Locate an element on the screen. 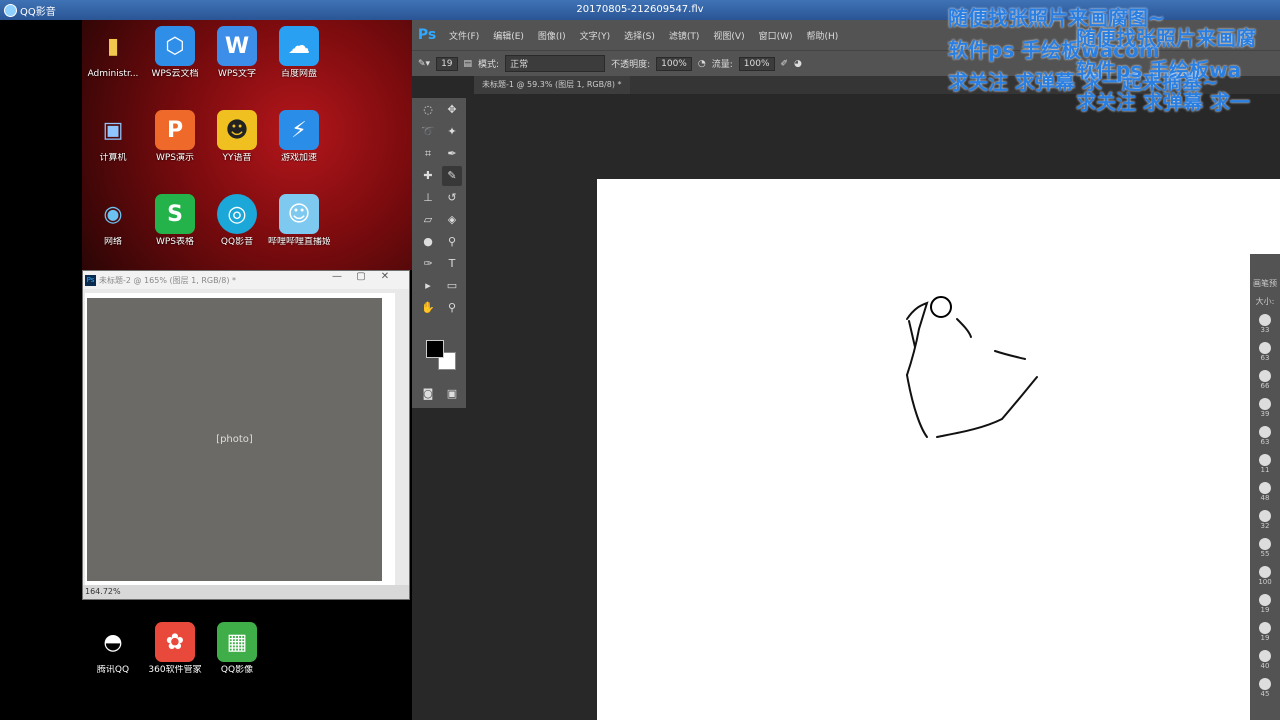  hand-tool-icon: ✋ is located at coordinates (428, 308).